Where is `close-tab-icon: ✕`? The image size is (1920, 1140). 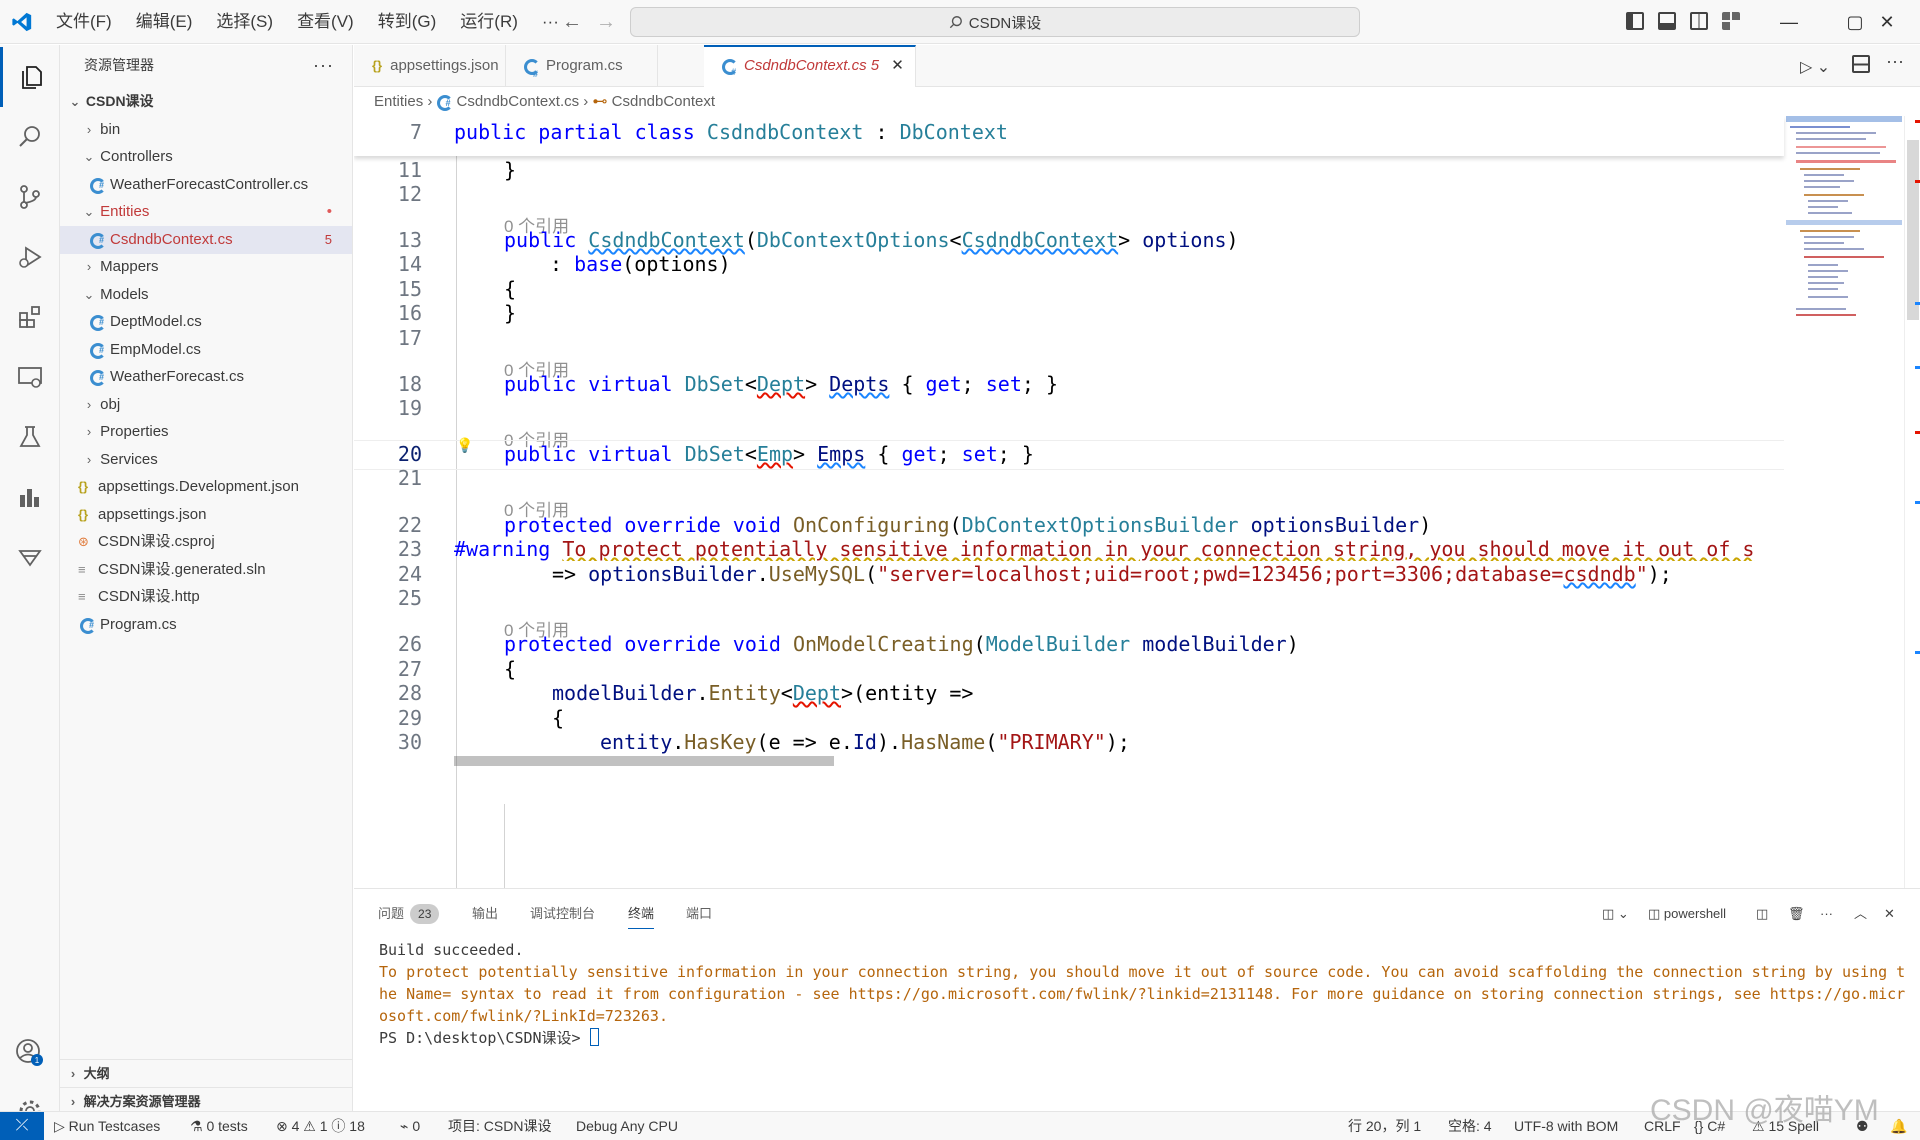
close-tab-icon: ✕ is located at coordinates (897, 65).